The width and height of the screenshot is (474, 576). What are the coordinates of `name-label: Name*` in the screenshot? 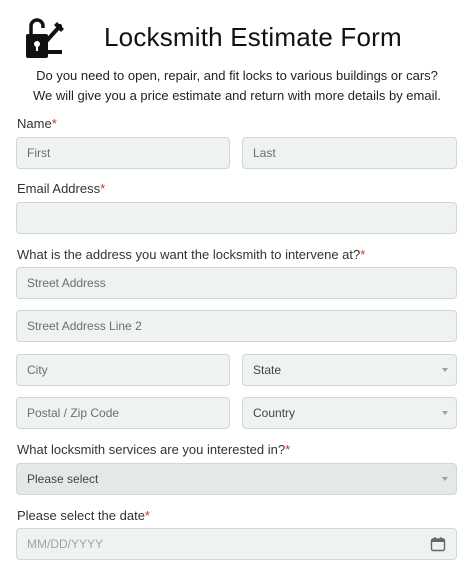 It's located at (37, 123).